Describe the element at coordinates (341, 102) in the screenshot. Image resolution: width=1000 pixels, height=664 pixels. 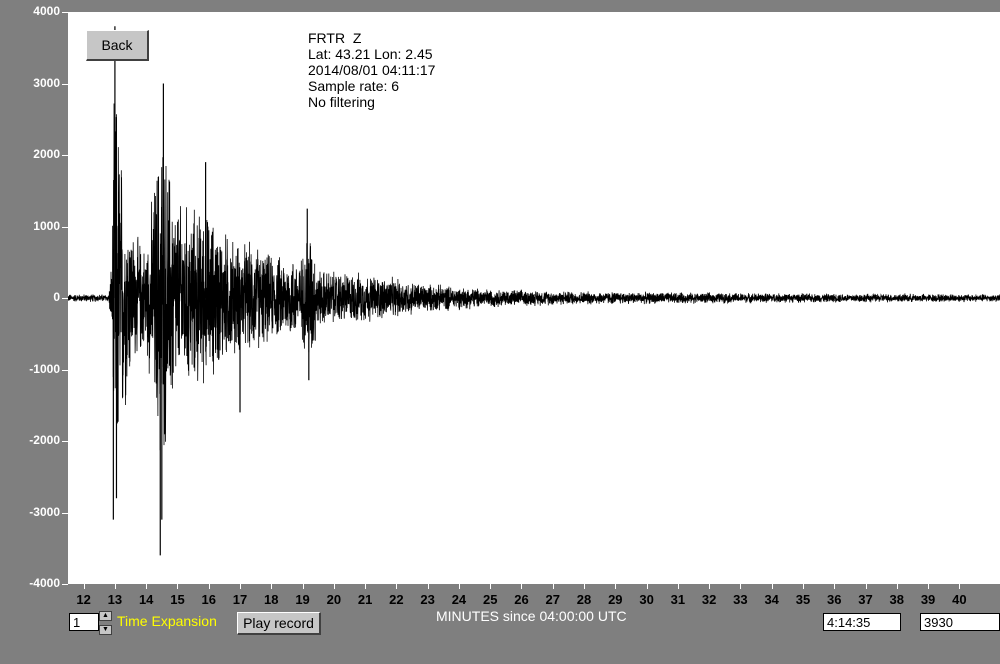
I see `filter-status: No filtering` at that location.